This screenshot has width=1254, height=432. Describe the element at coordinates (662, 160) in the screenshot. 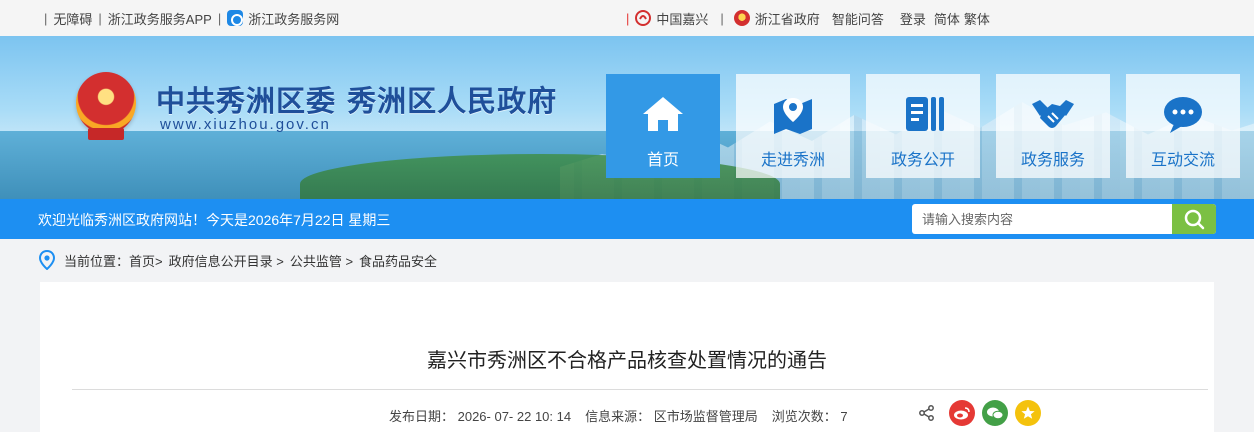

I see `nav-label: 首页` at that location.